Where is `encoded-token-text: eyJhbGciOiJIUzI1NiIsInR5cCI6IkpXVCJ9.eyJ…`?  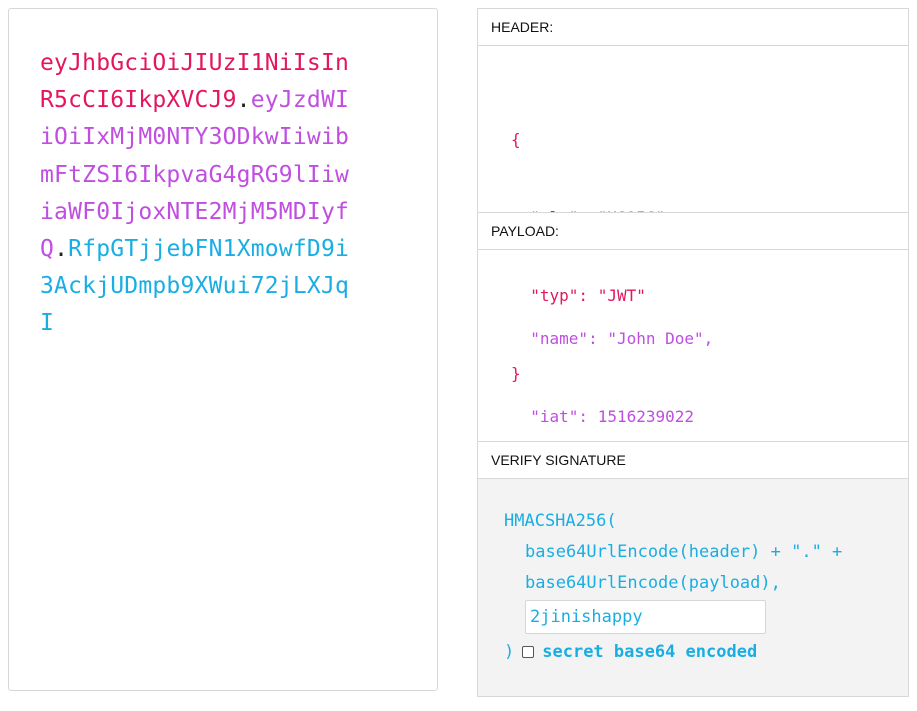
encoded-token-text: eyJhbGciOiJIUzI1NiIsInR5cCI6IkpXVCJ9.eyJ… is located at coordinates (195, 194).